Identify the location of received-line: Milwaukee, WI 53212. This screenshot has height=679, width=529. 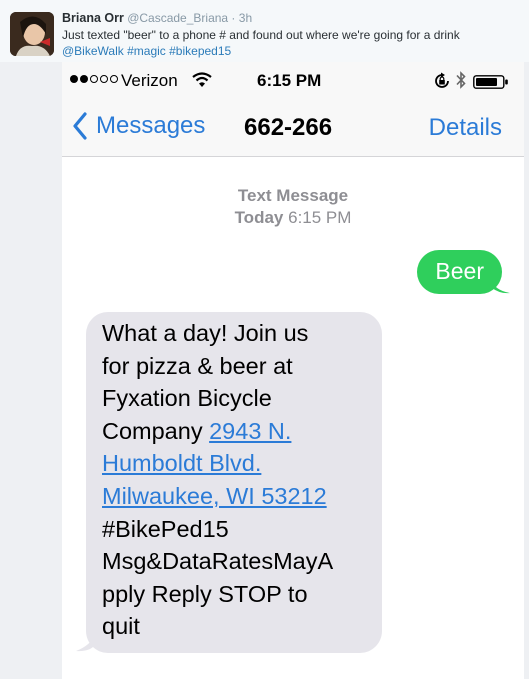
(236, 496).